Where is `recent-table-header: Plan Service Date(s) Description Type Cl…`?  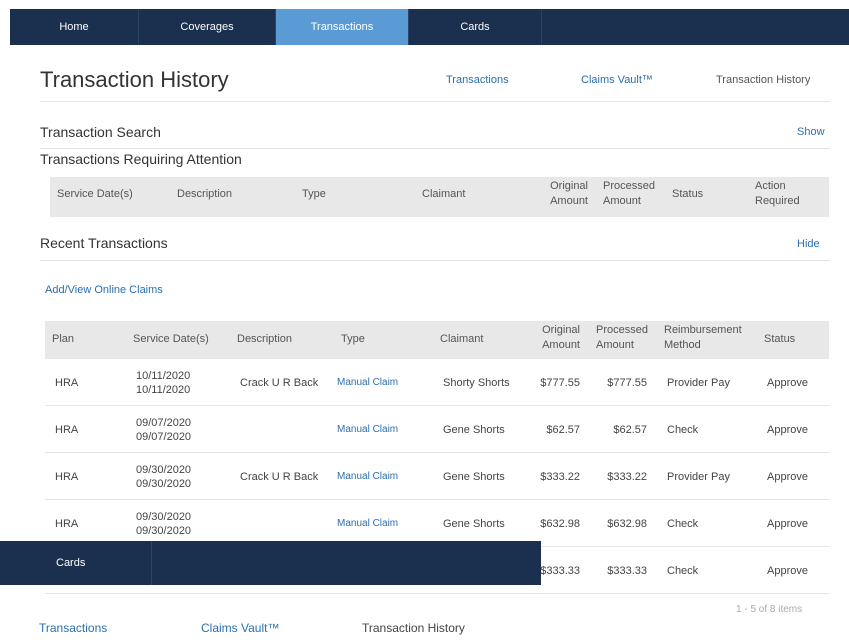 recent-table-header: Plan Service Date(s) Description Type Cl… is located at coordinates (437, 340).